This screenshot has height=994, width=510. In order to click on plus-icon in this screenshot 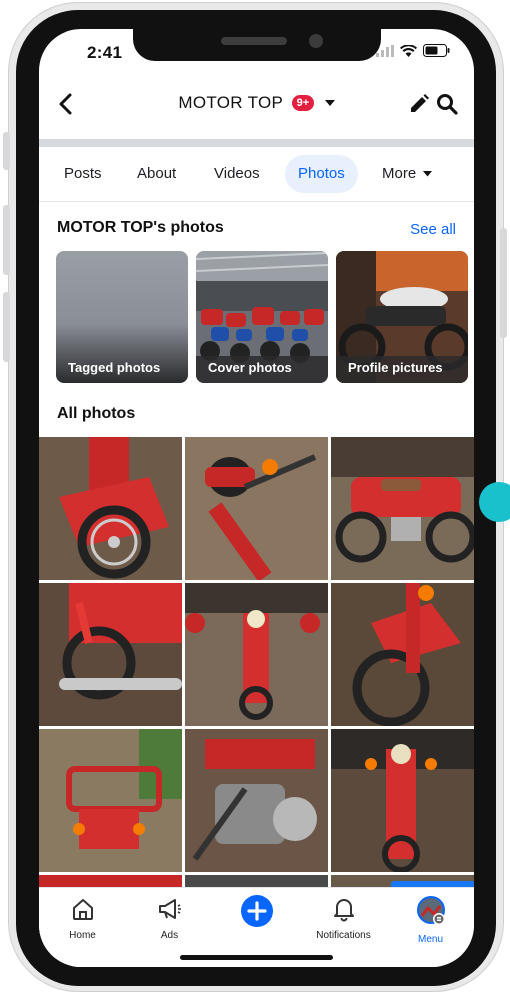, I will do `click(256, 911)`.